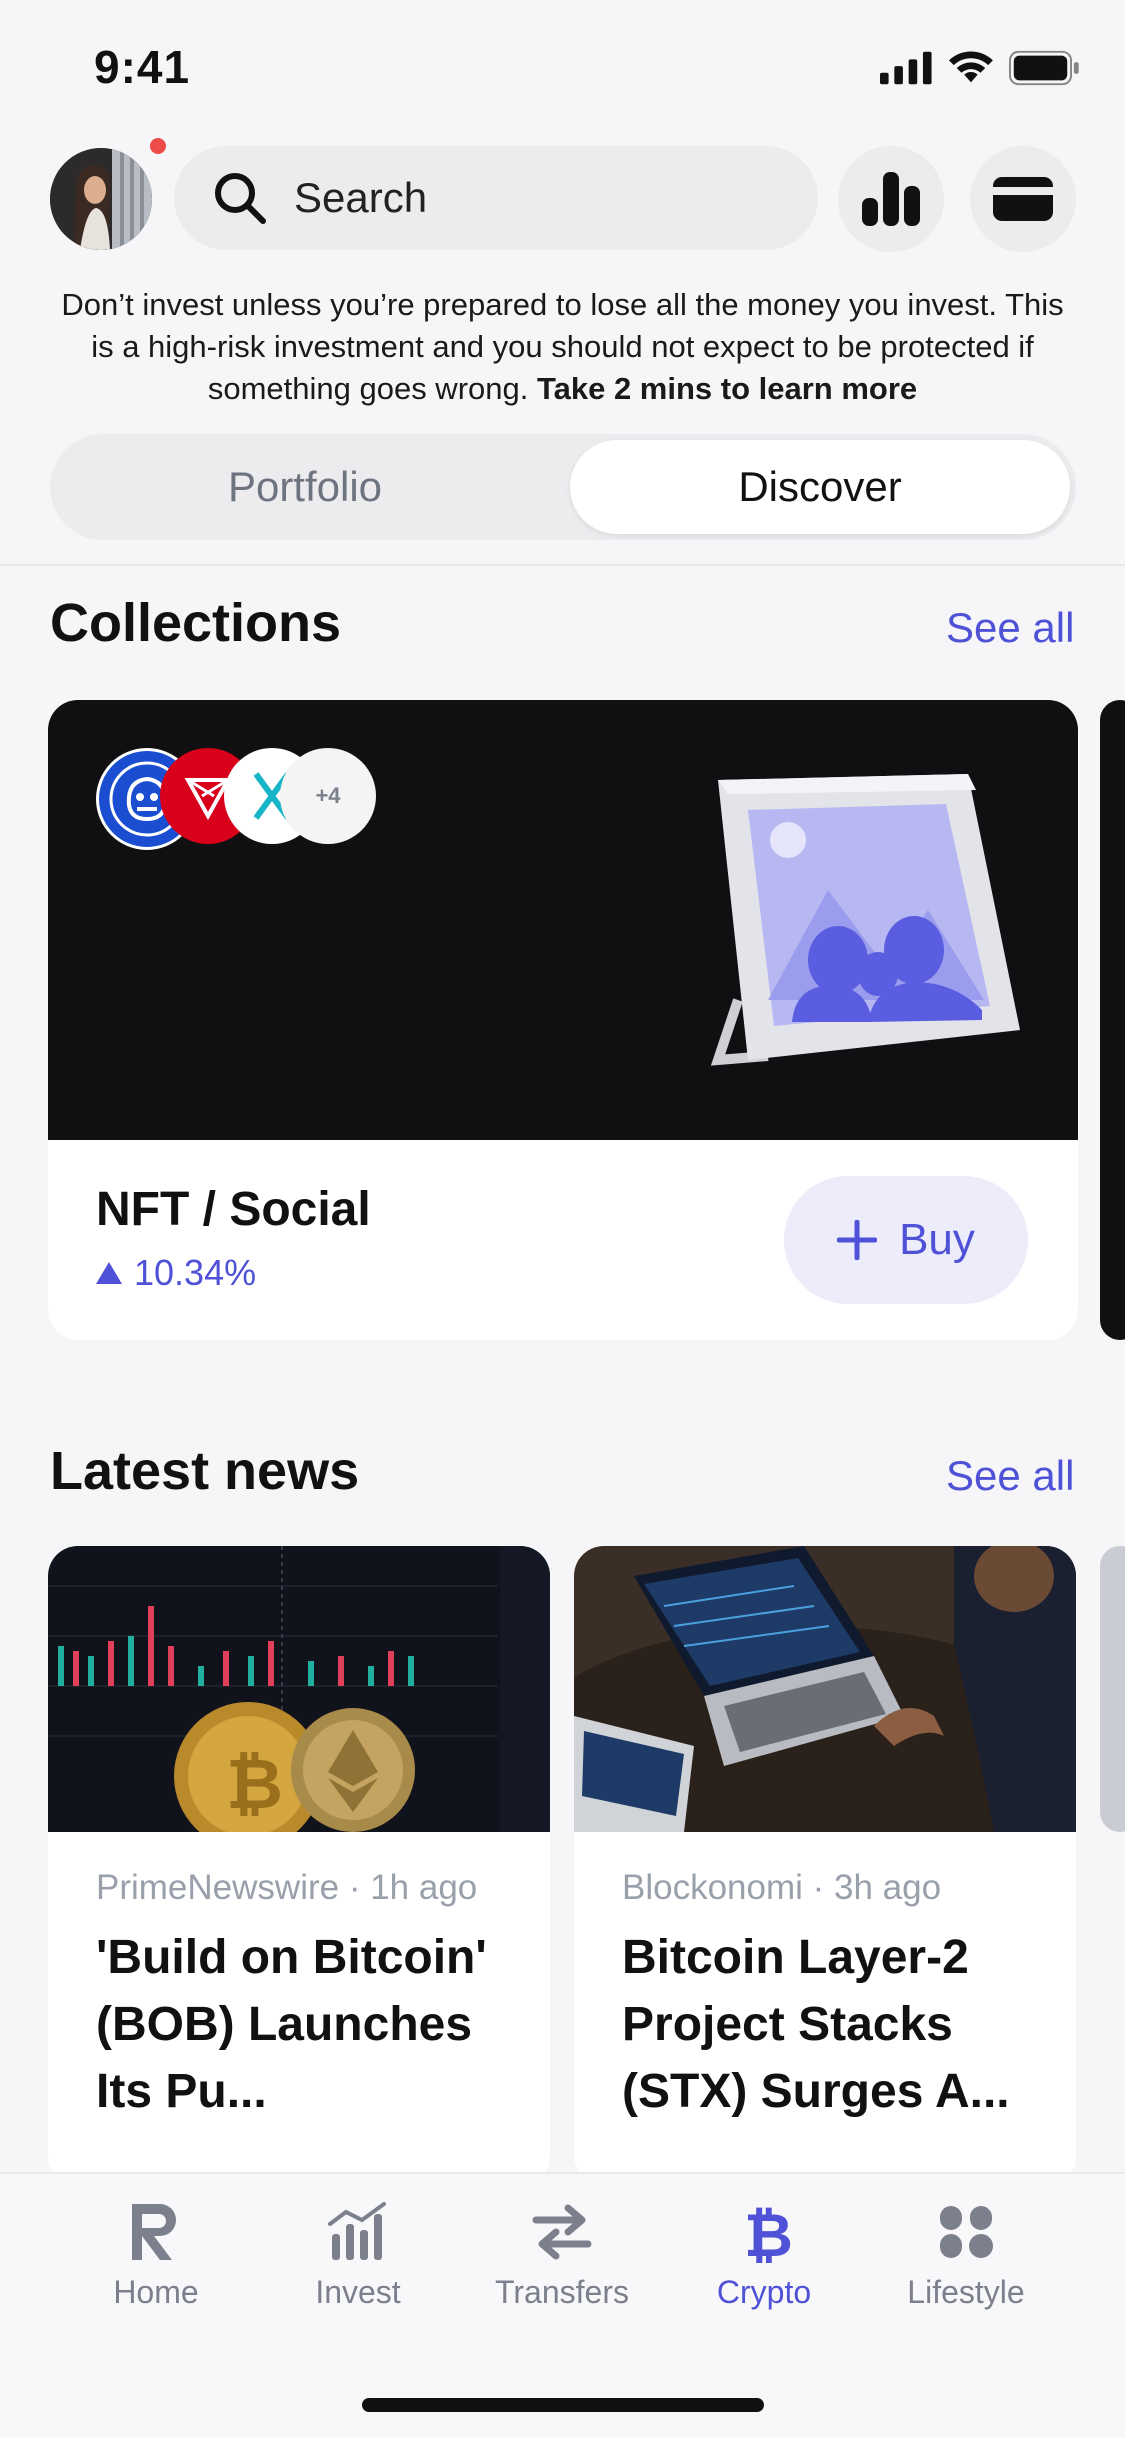 The width and height of the screenshot is (1125, 2438). Describe the element at coordinates (358, 2292) in the screenshot. I see `tab-label: Invest` at that location.